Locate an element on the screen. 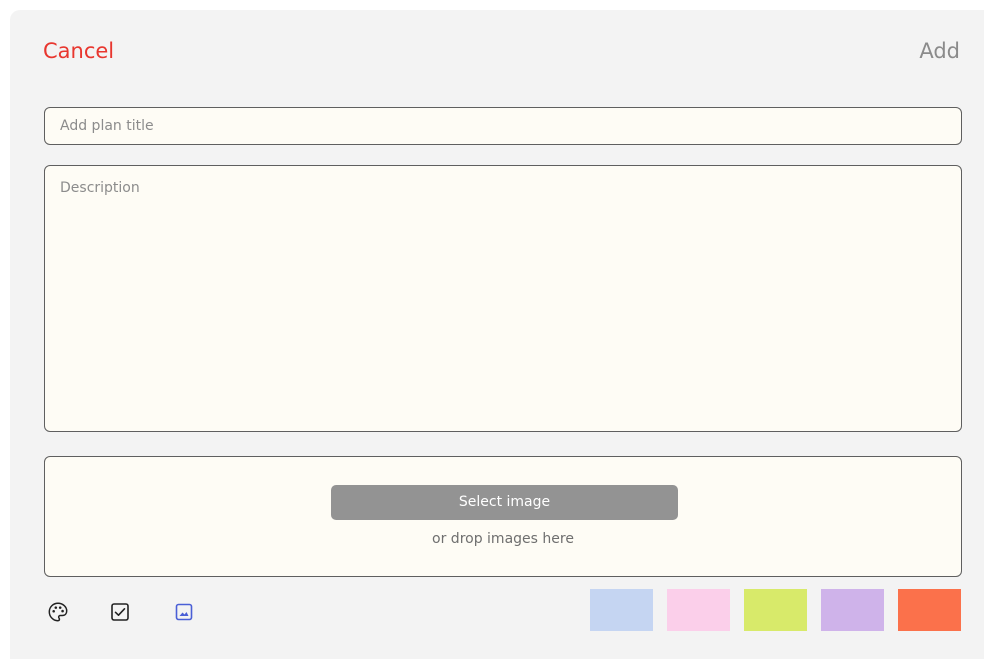  color-swatch-lime is located at coordinates (775, 610).